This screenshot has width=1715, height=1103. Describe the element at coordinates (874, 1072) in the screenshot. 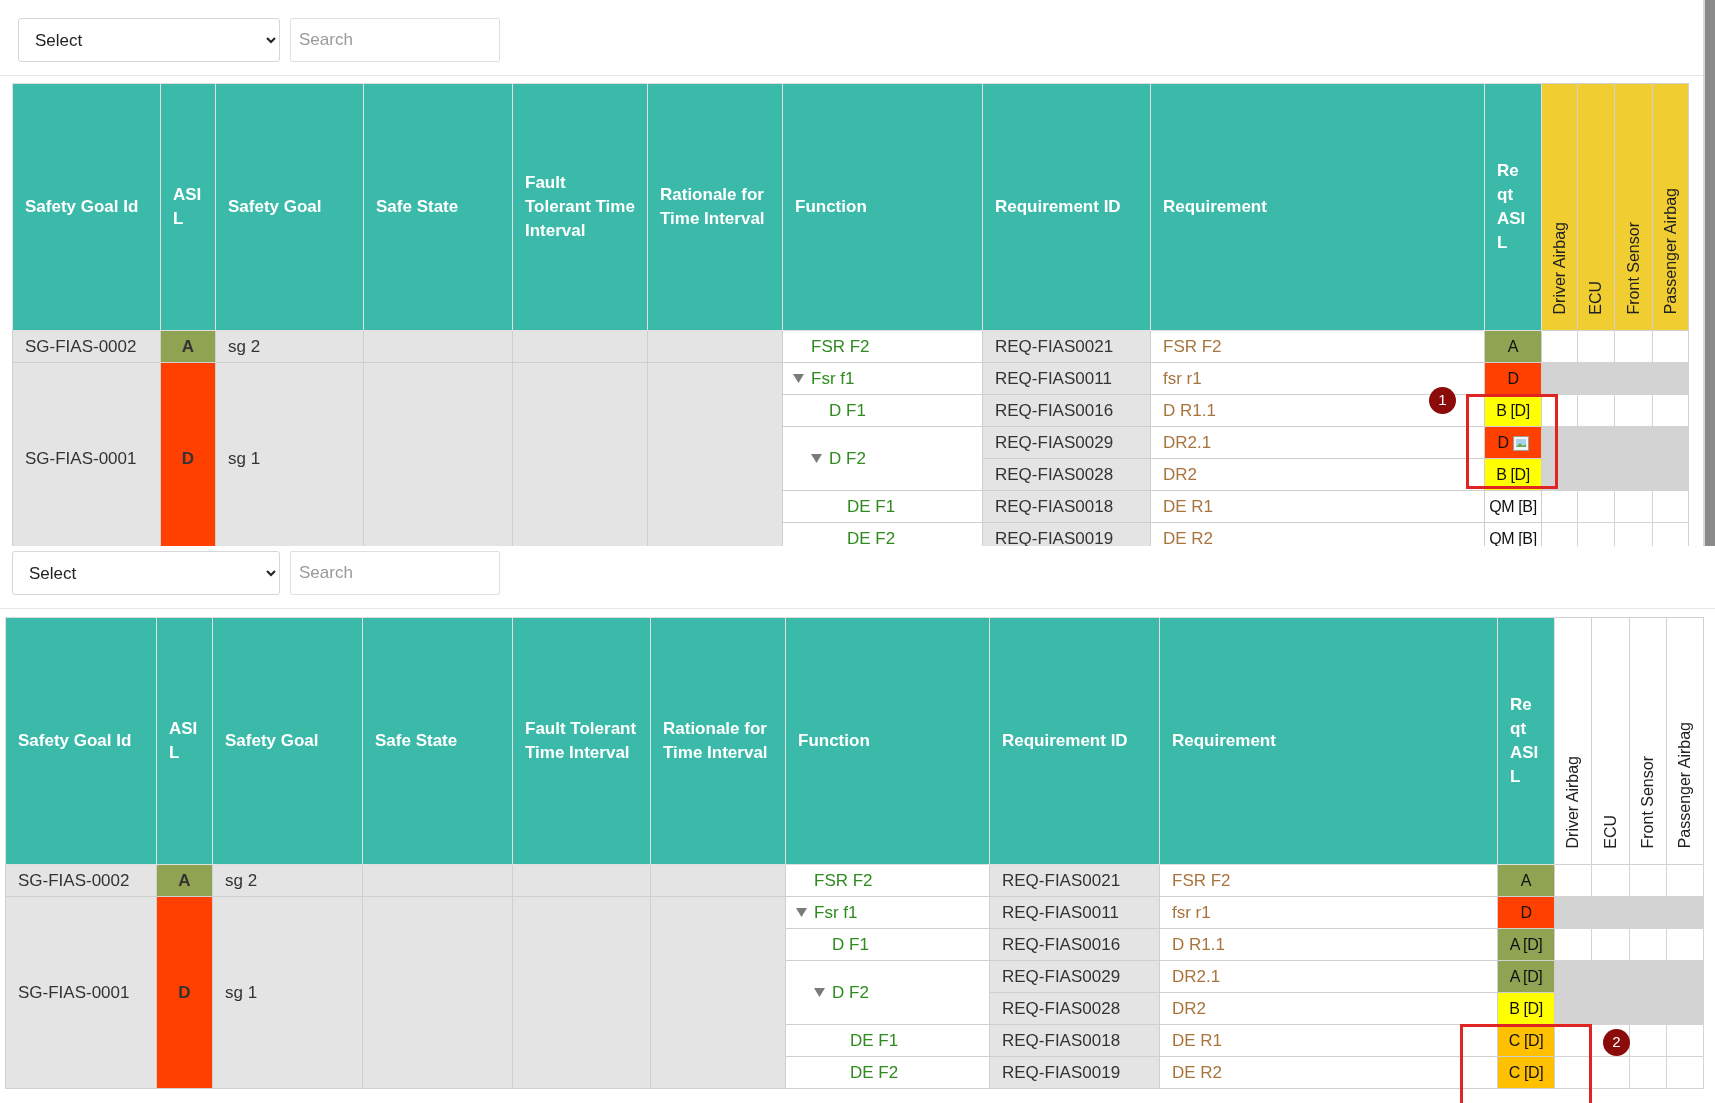

I see `function-label: DE F2` at that location.